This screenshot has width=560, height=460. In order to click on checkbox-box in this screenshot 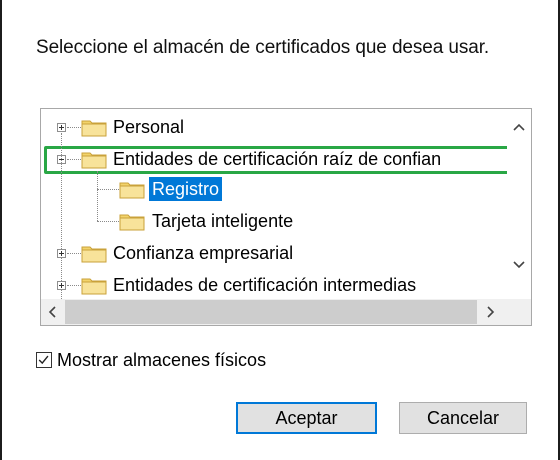, I will do `click(44, 360)`.